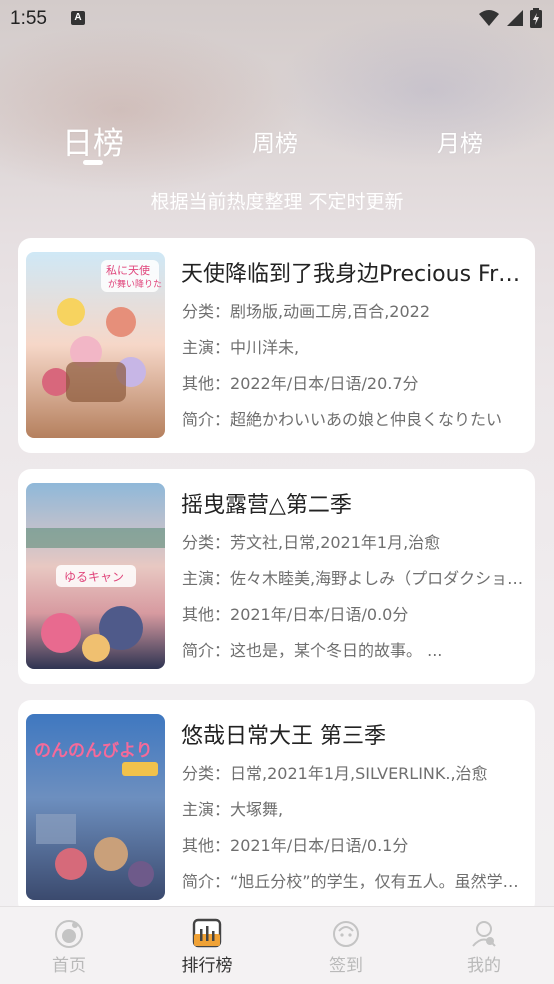 This screenshot has width=554, height=984. Describe the element at coordinates (335, 542) in the screenshot. I see `category-value: 芳文社,日常,2021年1月,治愈` at that location.